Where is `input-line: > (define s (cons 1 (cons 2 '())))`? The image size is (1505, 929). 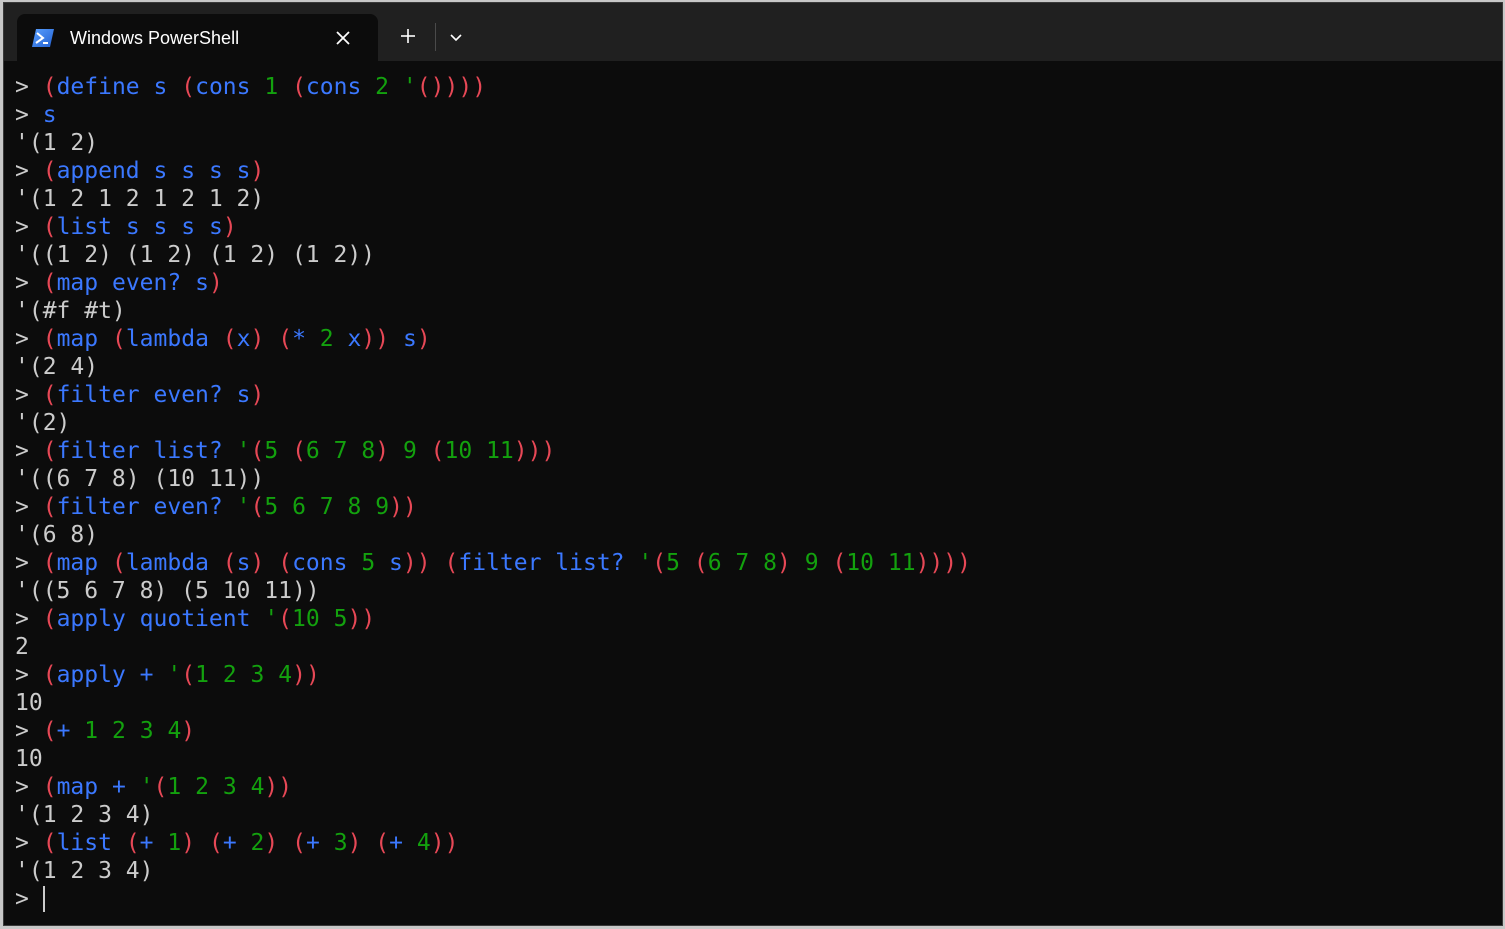 input-line: > (define s (cons 1 (cons 2 '()))) is located at coordinates (251, 87).